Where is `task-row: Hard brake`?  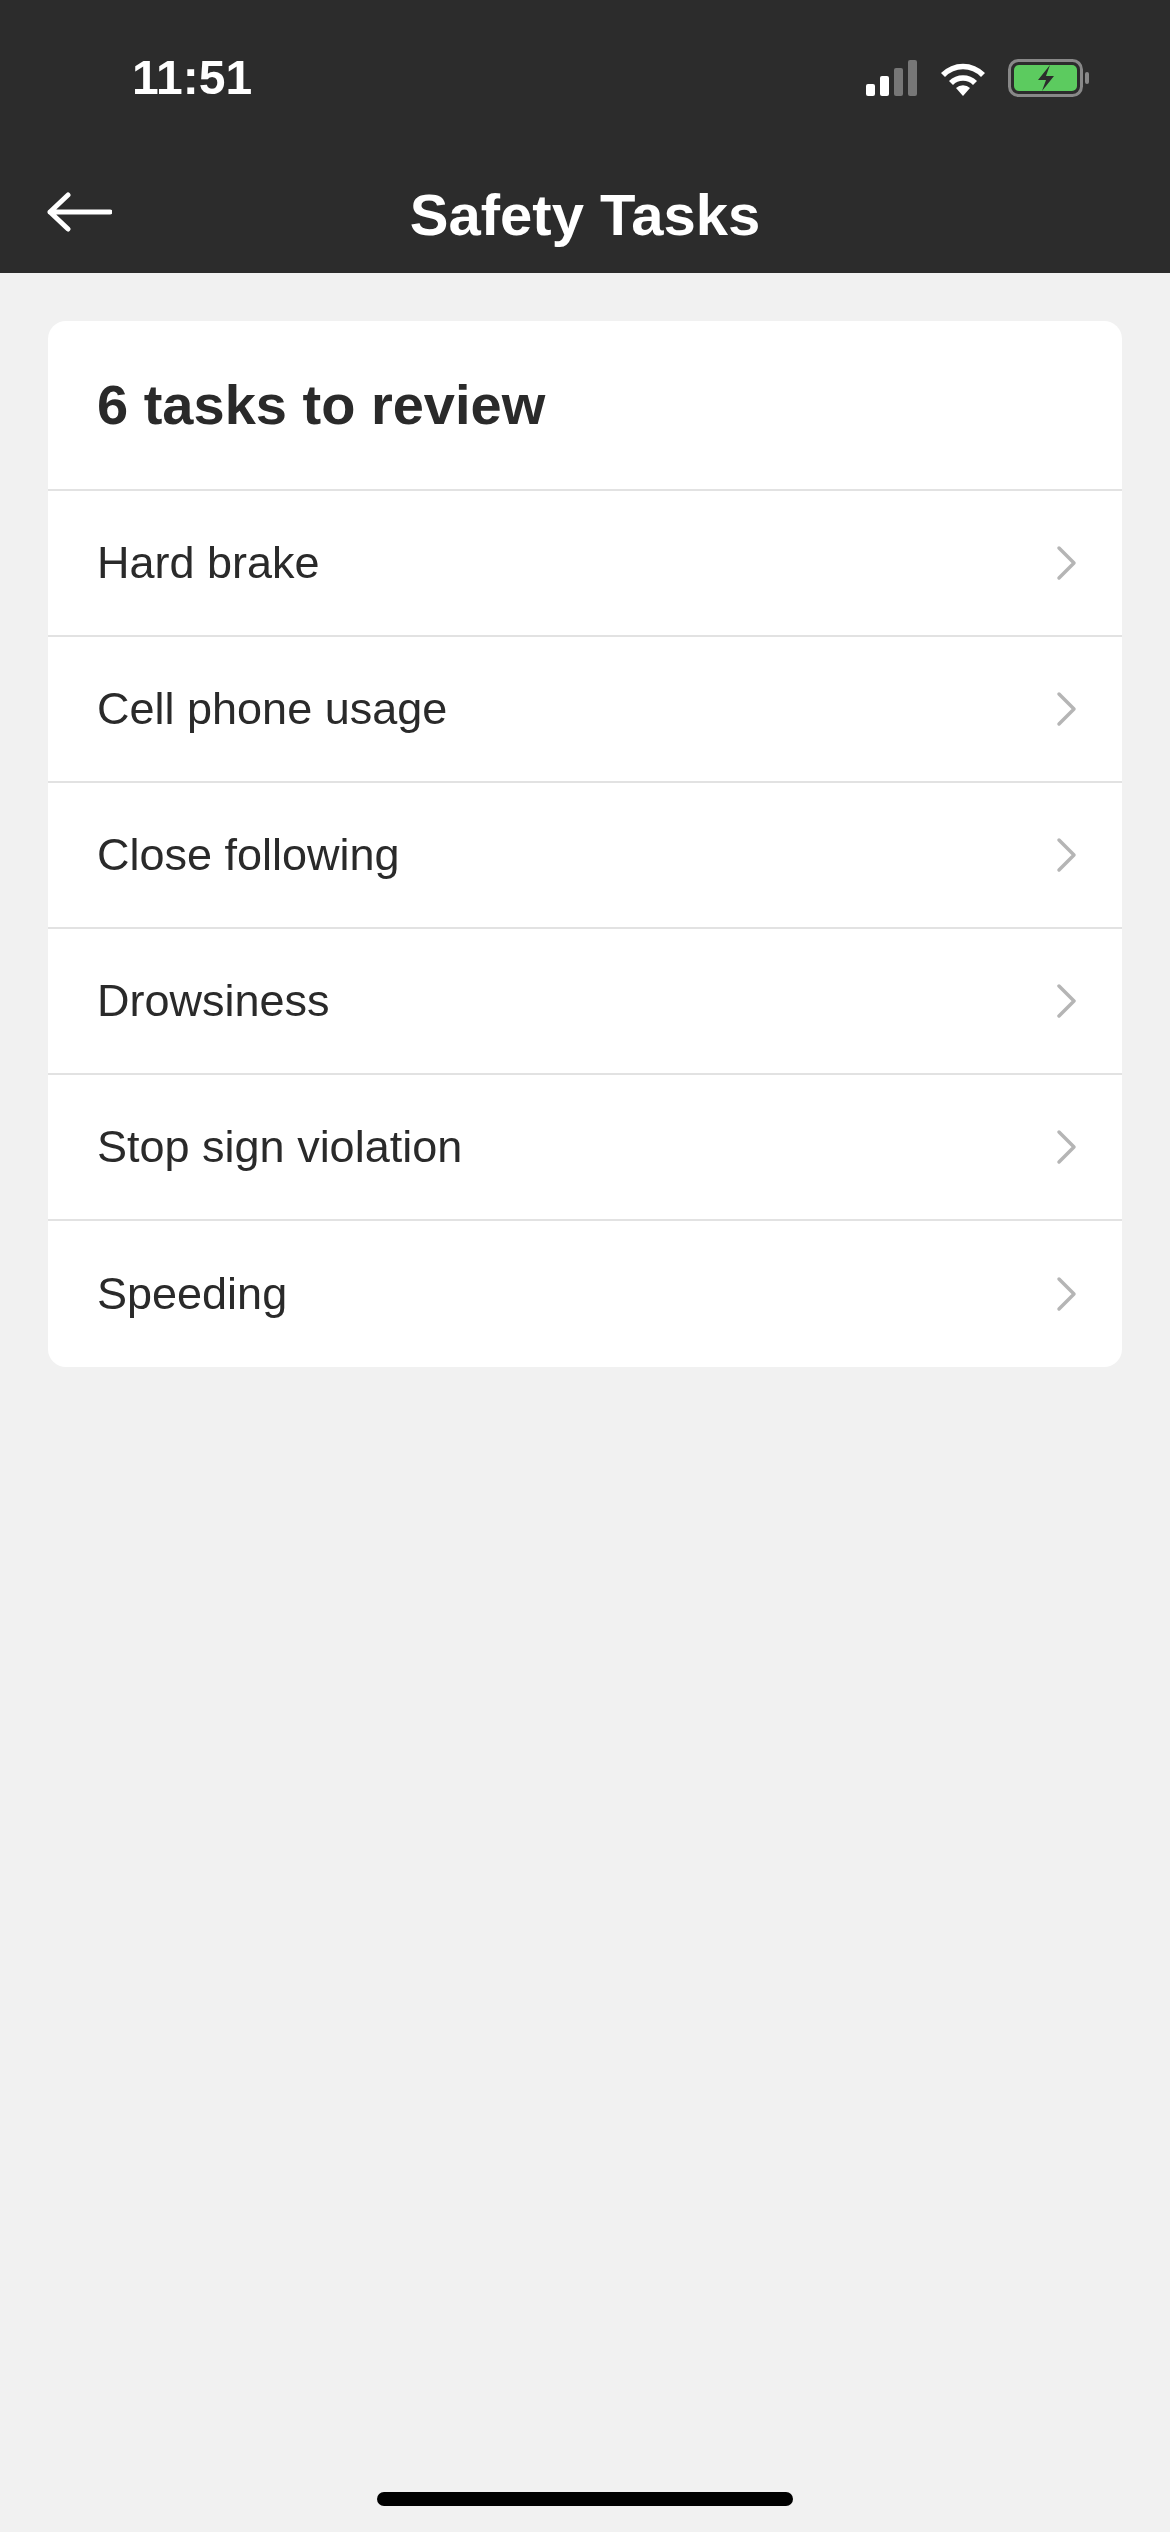
task-row: Hard brake is located at coordinates (585, 564).